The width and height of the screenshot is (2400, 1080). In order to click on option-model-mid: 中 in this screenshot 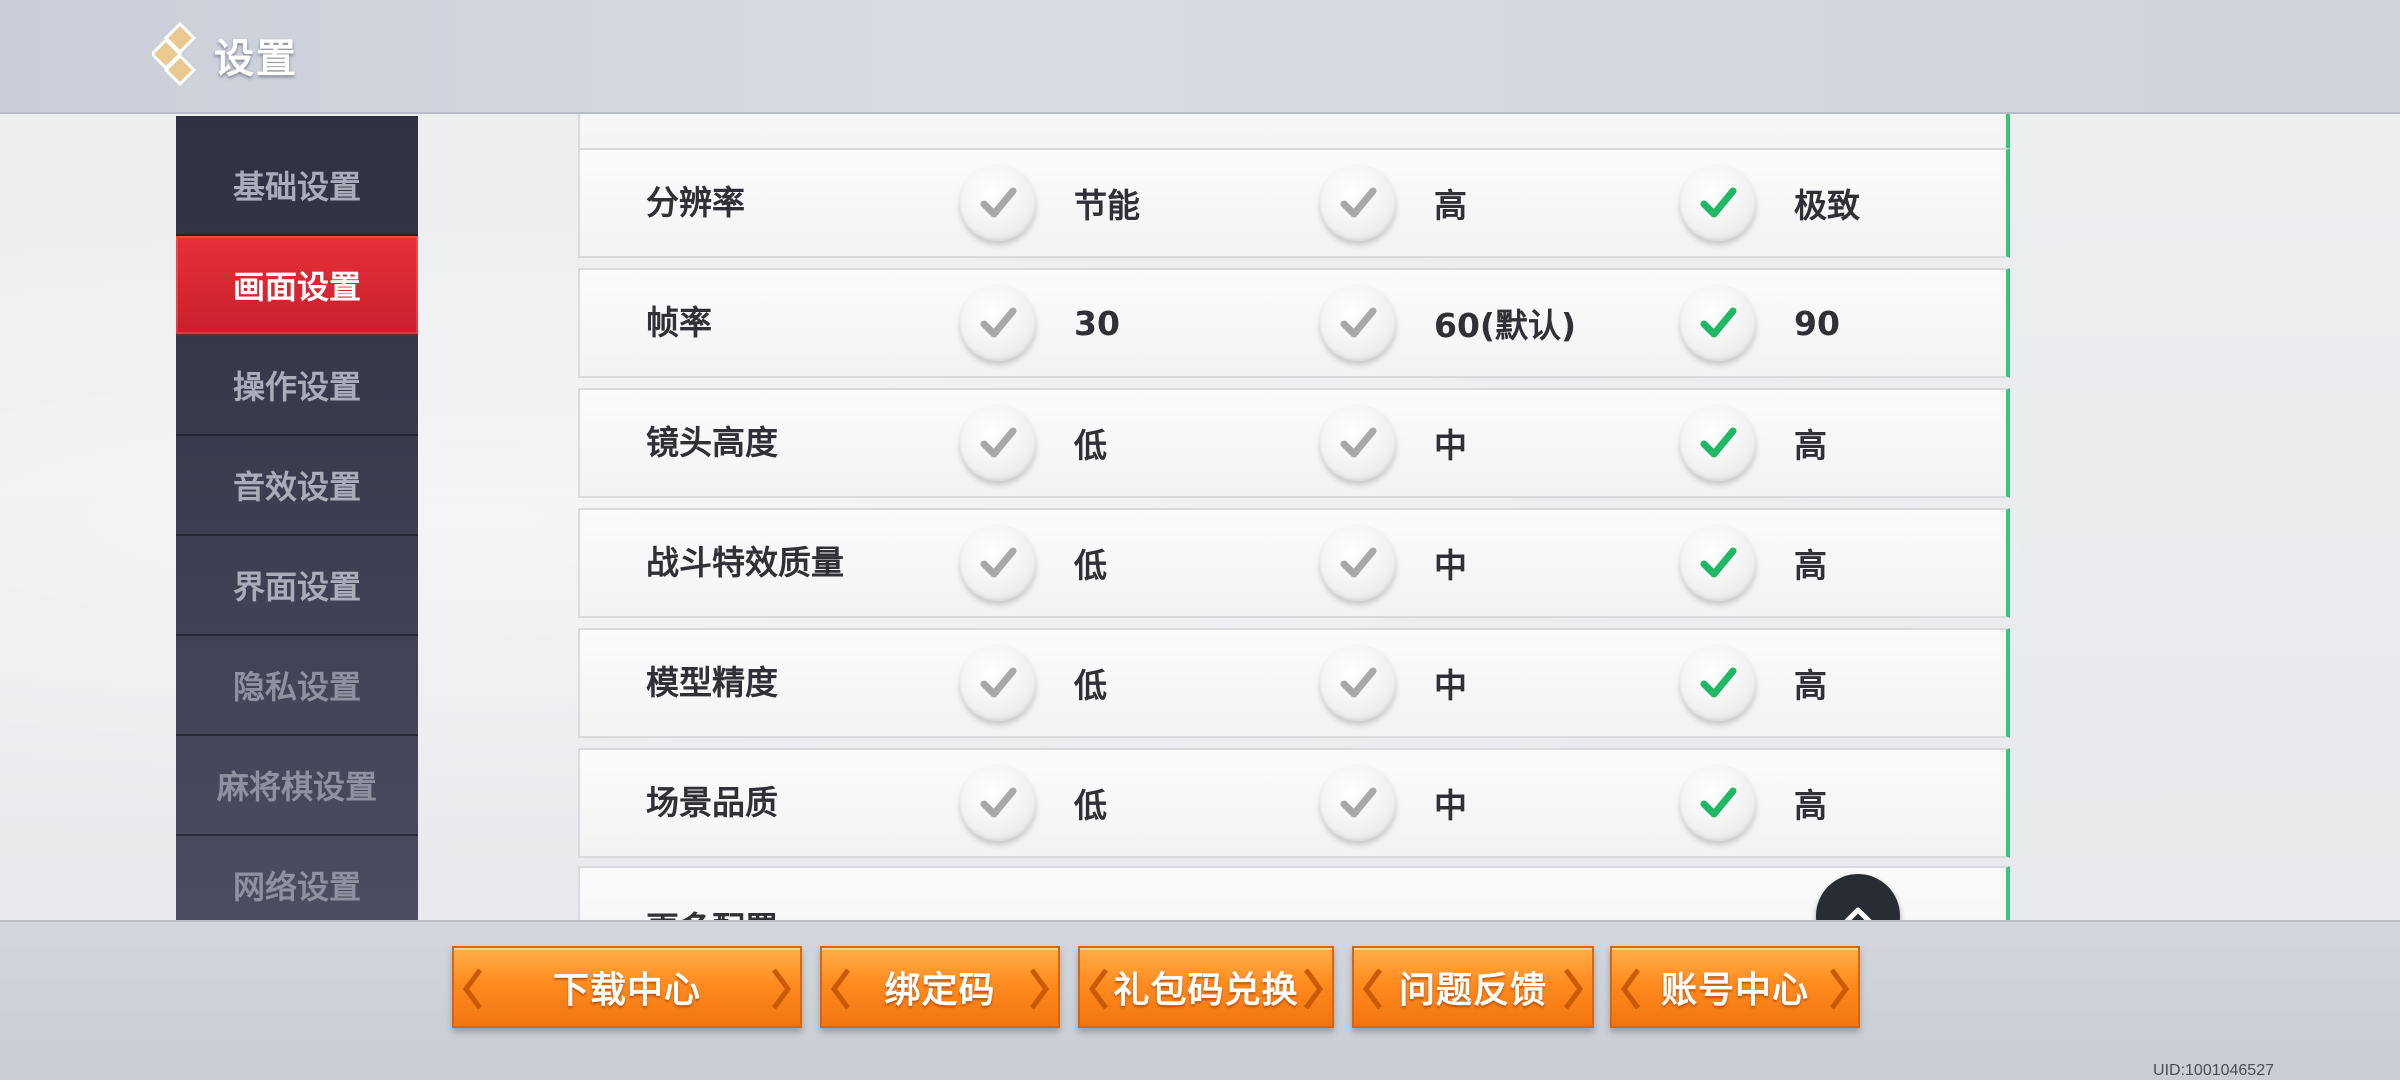, I will do `click(1393, 683)`.